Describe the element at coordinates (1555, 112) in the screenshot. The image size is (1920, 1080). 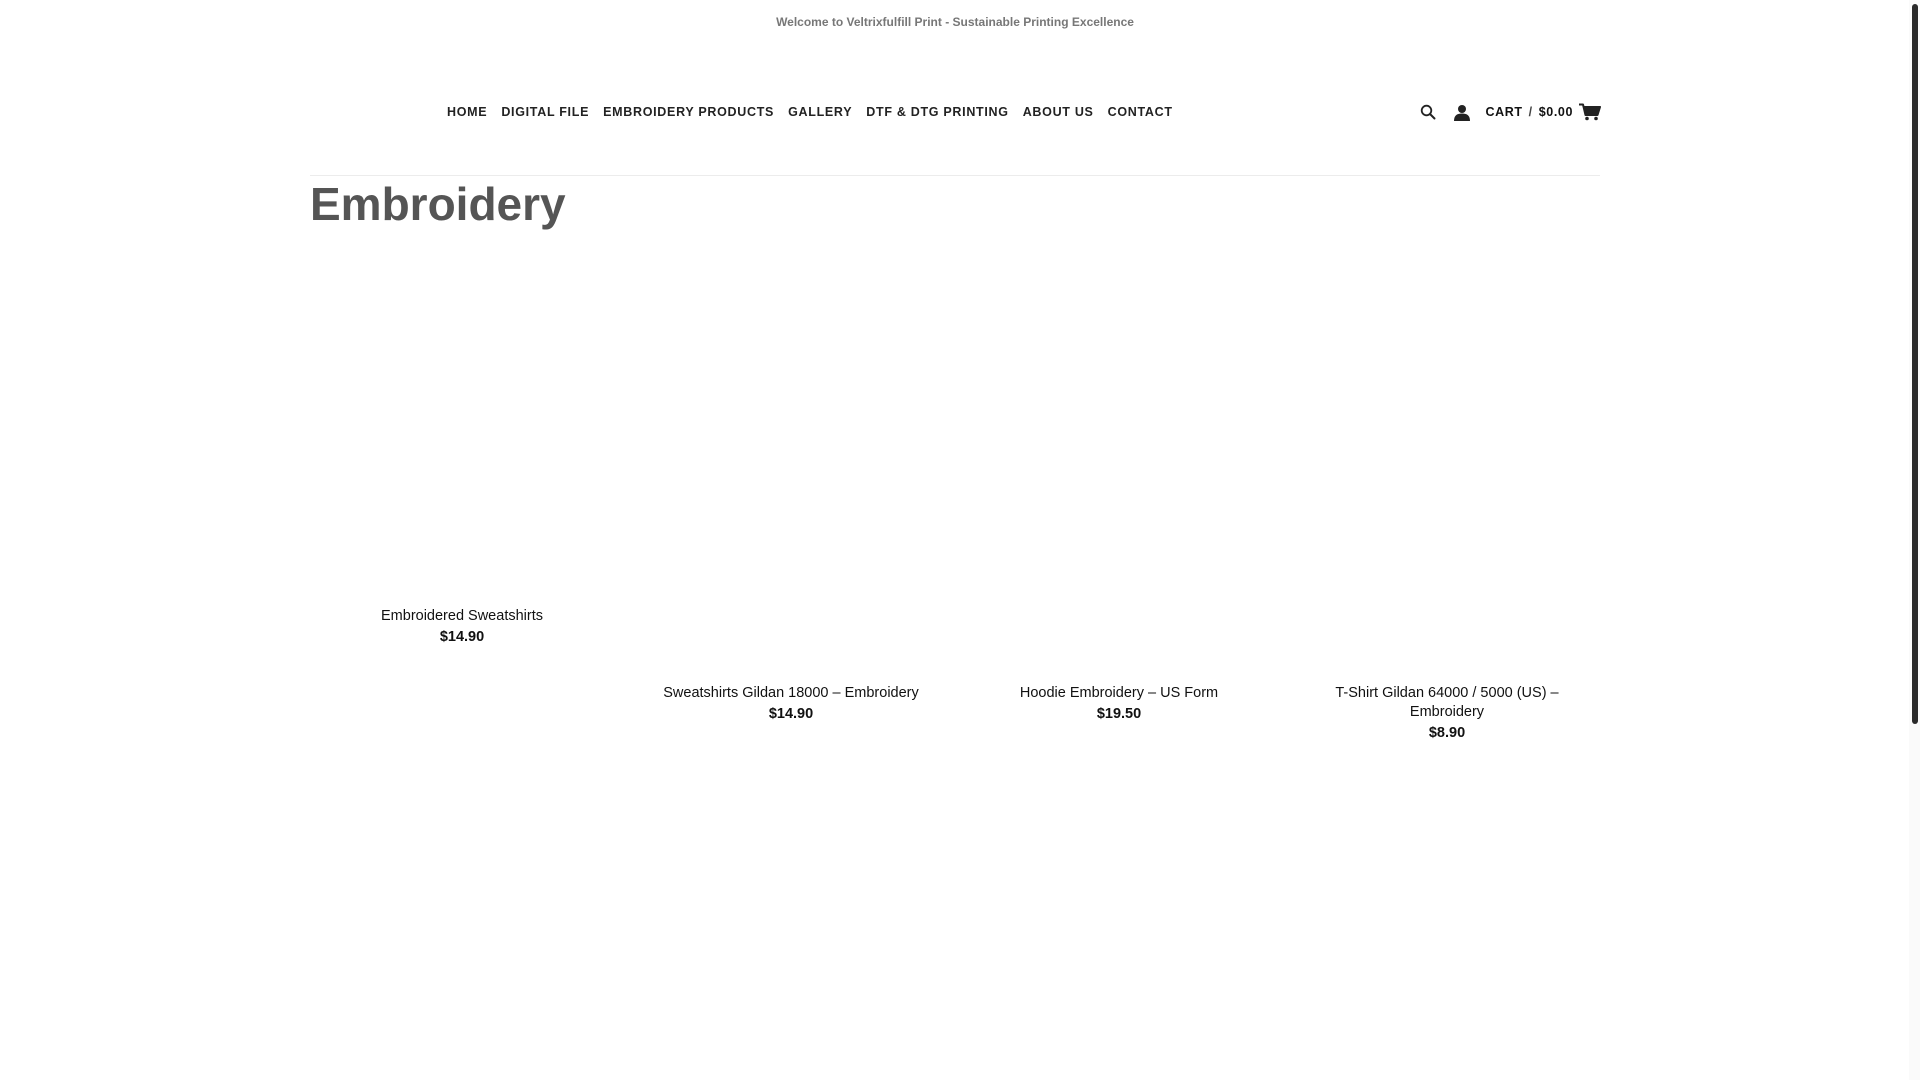
I see `cart-total: $0.00` at that location.